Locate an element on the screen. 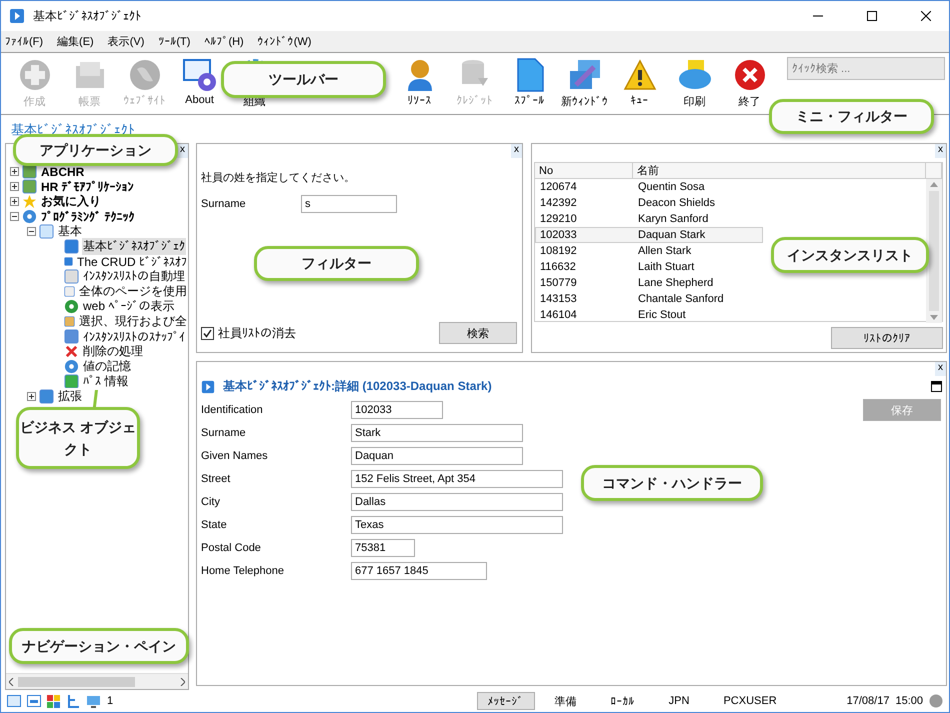  list-row: 120674 Quentin Sosa is located at coordinates (649, 187).